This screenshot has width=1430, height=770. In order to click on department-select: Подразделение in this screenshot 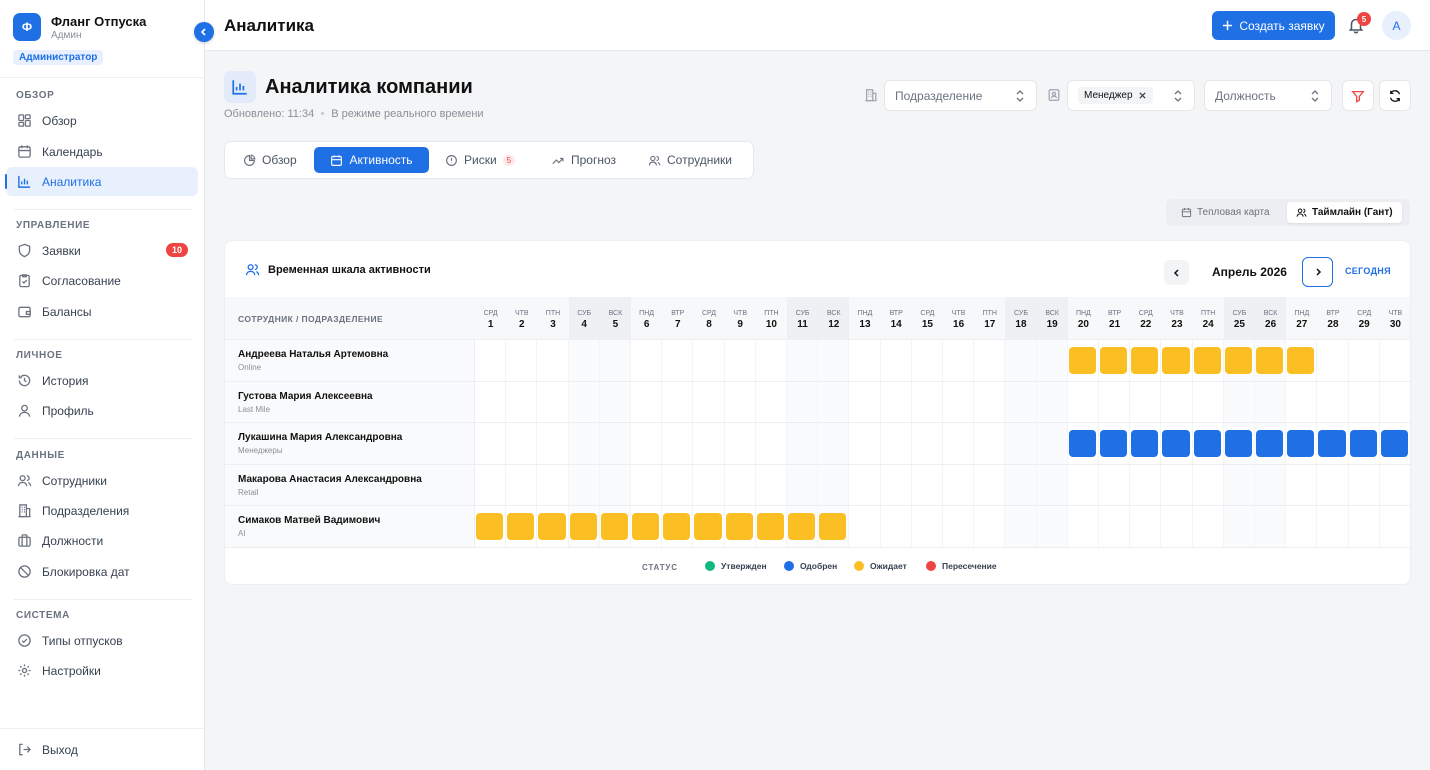, I will do `click(960, 95)`.